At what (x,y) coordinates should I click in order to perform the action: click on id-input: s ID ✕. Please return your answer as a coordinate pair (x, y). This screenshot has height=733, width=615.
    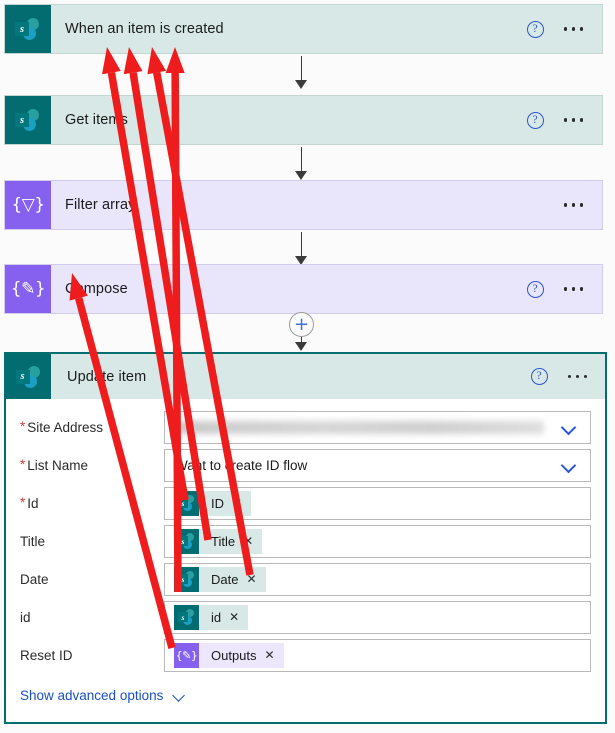
    Looking at the image, I should click on (377, 503).